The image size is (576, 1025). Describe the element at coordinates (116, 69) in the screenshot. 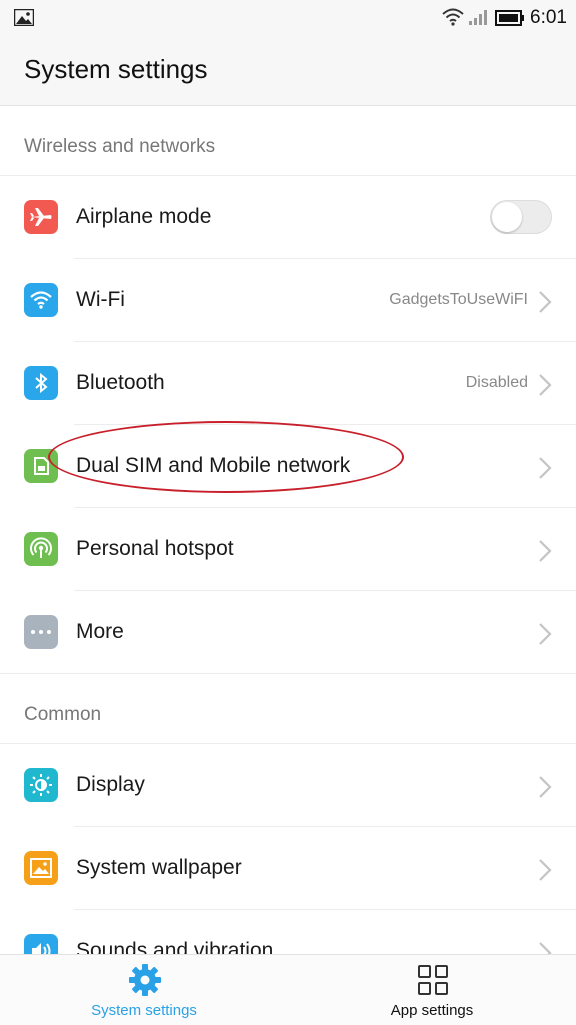

I see `page-title: System settings` at that location.